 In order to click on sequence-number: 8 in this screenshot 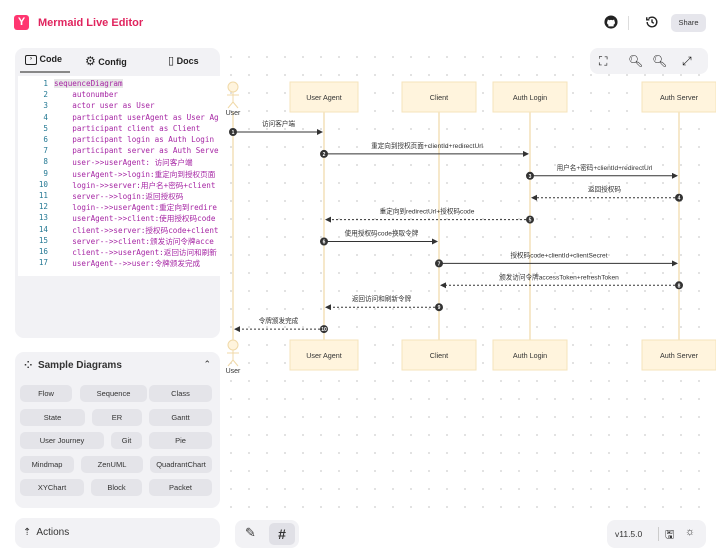, I will do `click(679, 286)`.